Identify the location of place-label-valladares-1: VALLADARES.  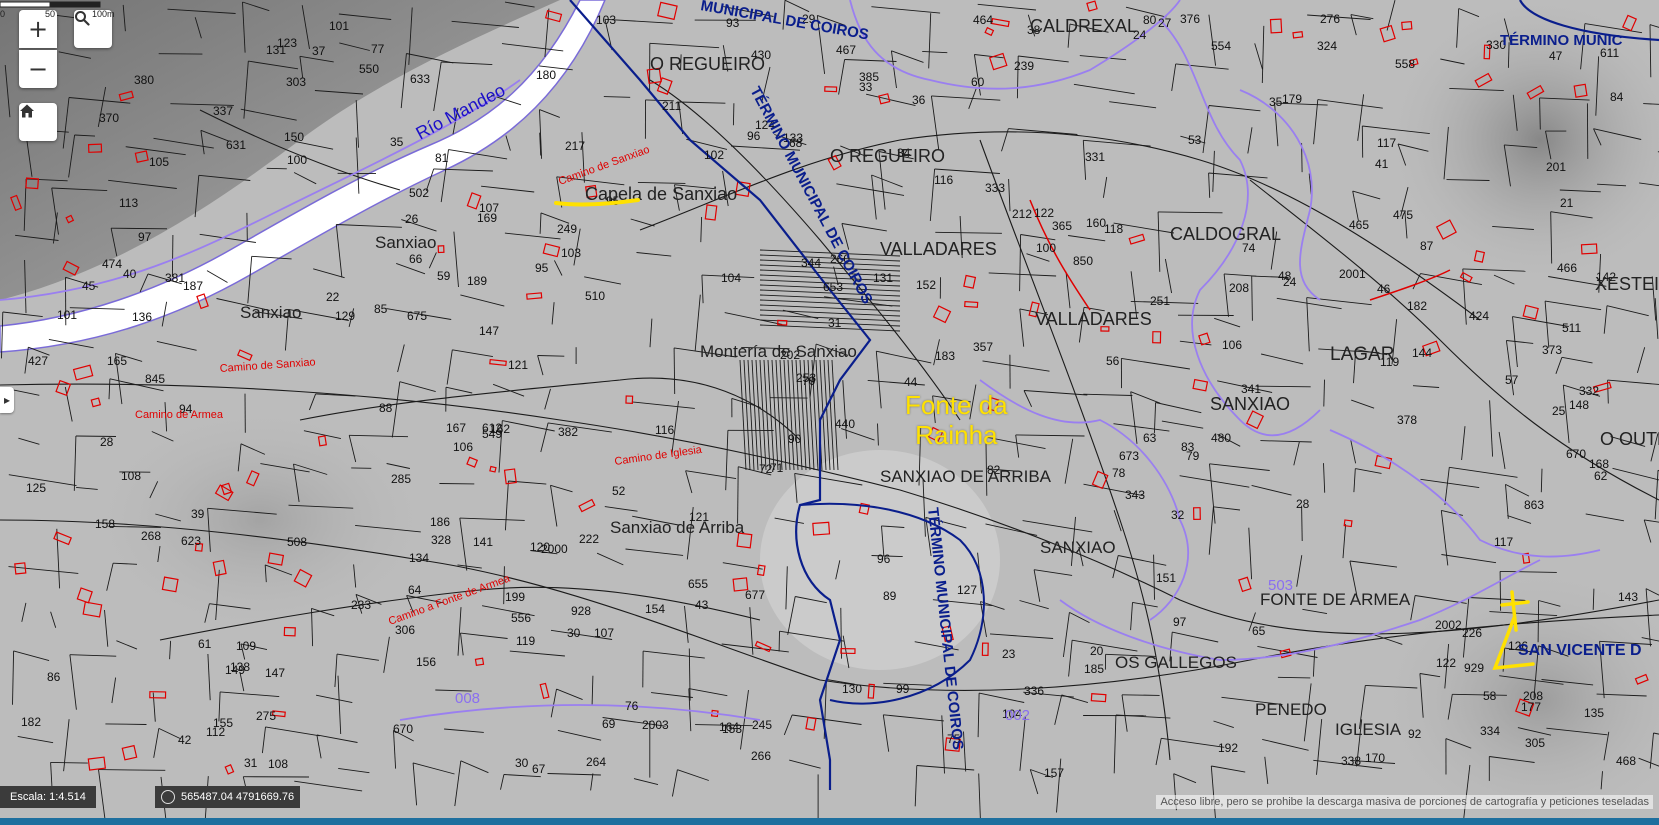
(938, 249).